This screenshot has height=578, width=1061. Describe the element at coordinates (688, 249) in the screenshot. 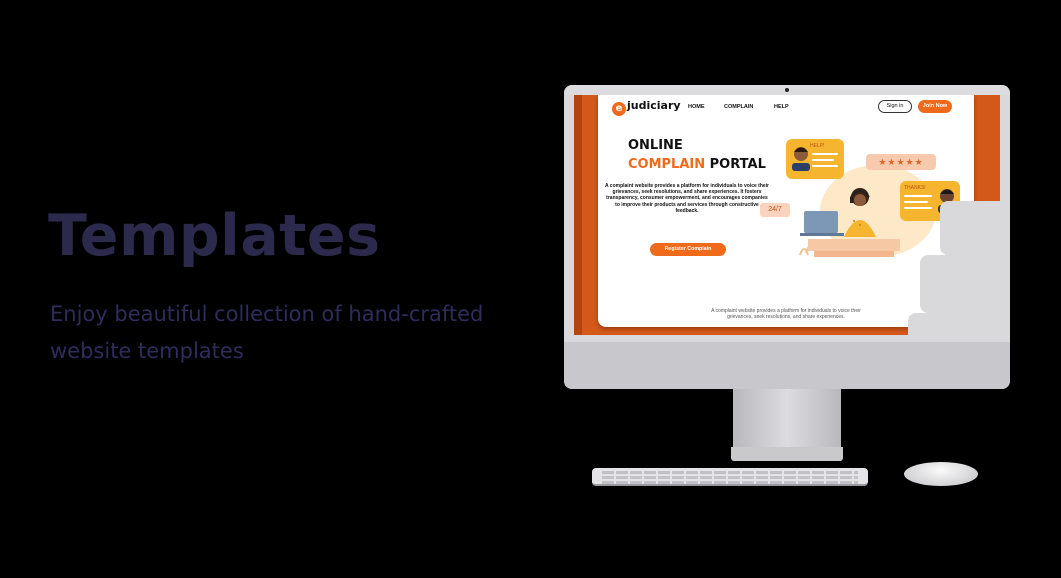

I see `register-complain-button: Register Complain` at that location.